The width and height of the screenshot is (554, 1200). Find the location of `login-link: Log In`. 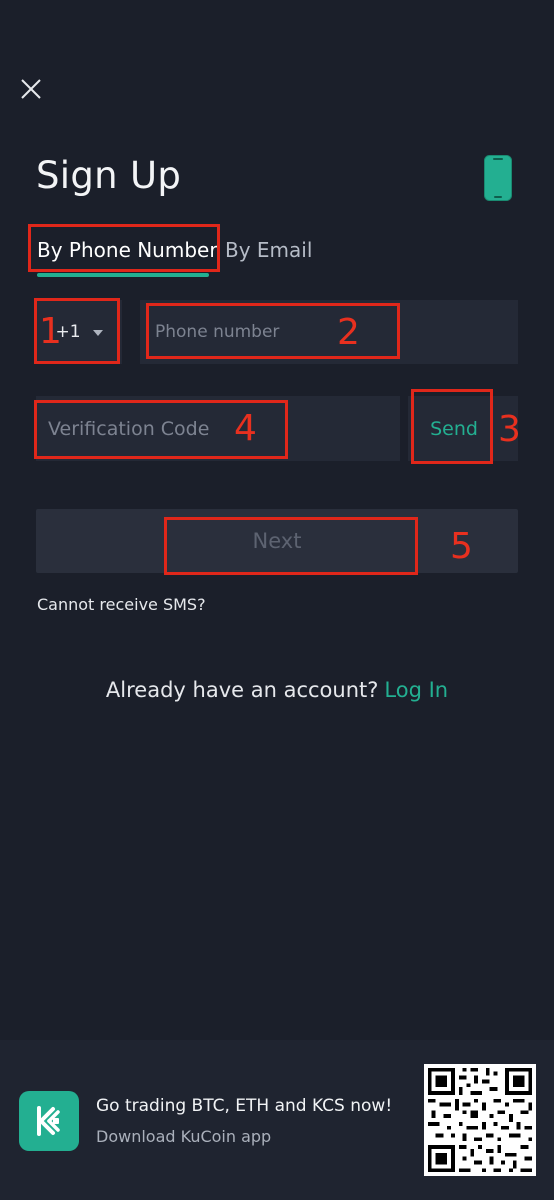

login-link: Log In is located at coordinates (416, 690).